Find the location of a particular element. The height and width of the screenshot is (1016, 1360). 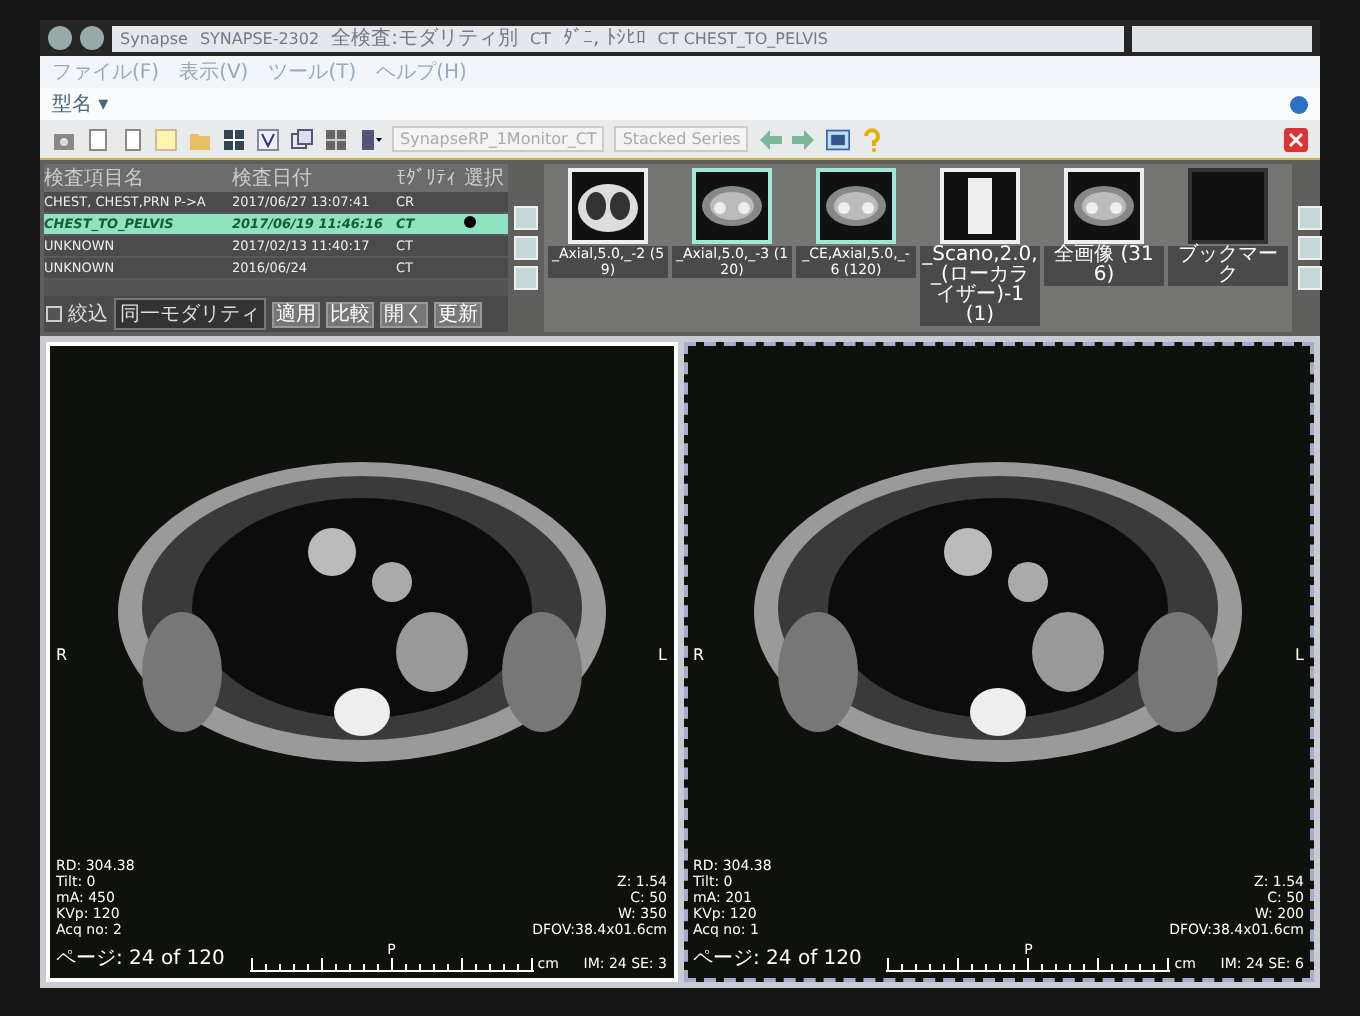

series-caption: ブックマーク is located at coordinates (1228, 266).